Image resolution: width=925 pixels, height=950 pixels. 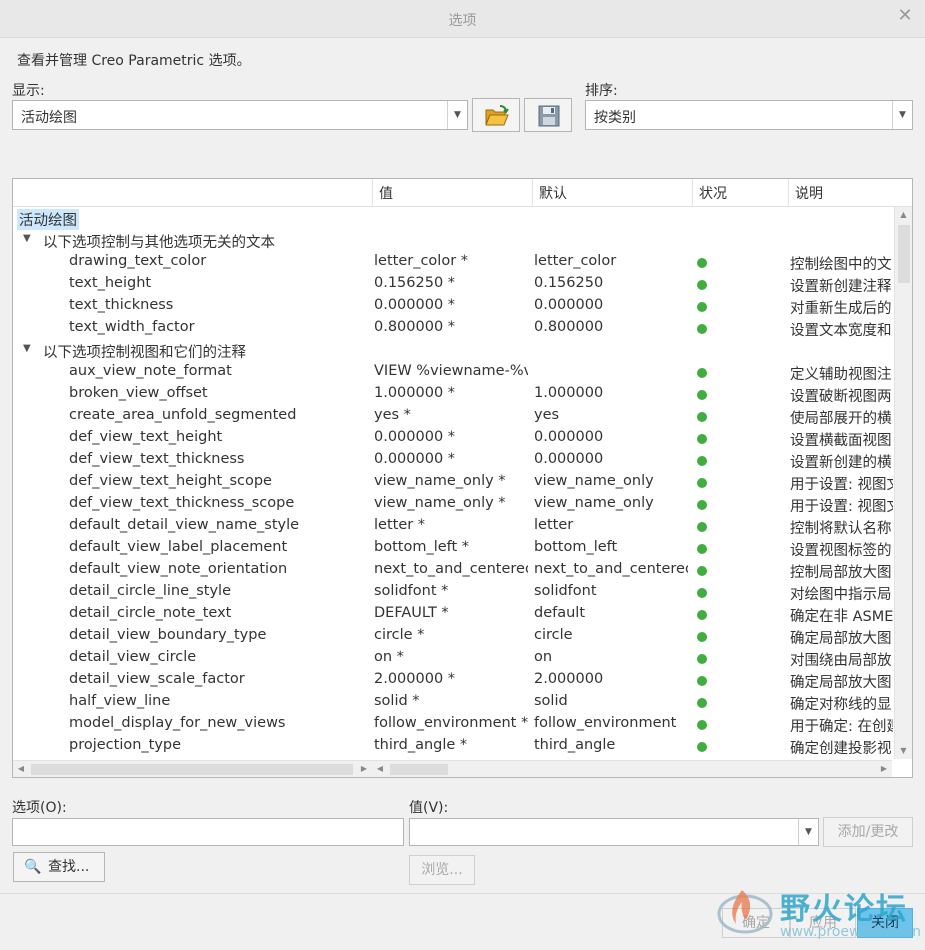 I want to click on option-name-cell: projection_type, so click(x=125, y=745).